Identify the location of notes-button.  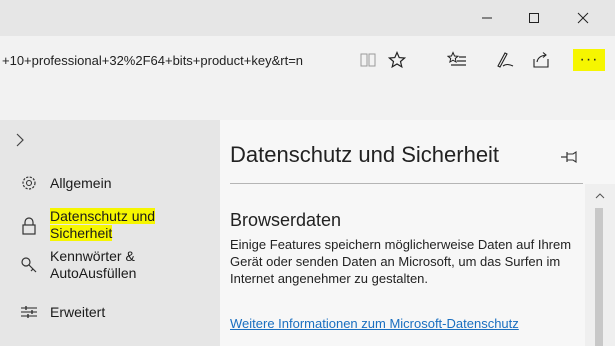
(505, 60).